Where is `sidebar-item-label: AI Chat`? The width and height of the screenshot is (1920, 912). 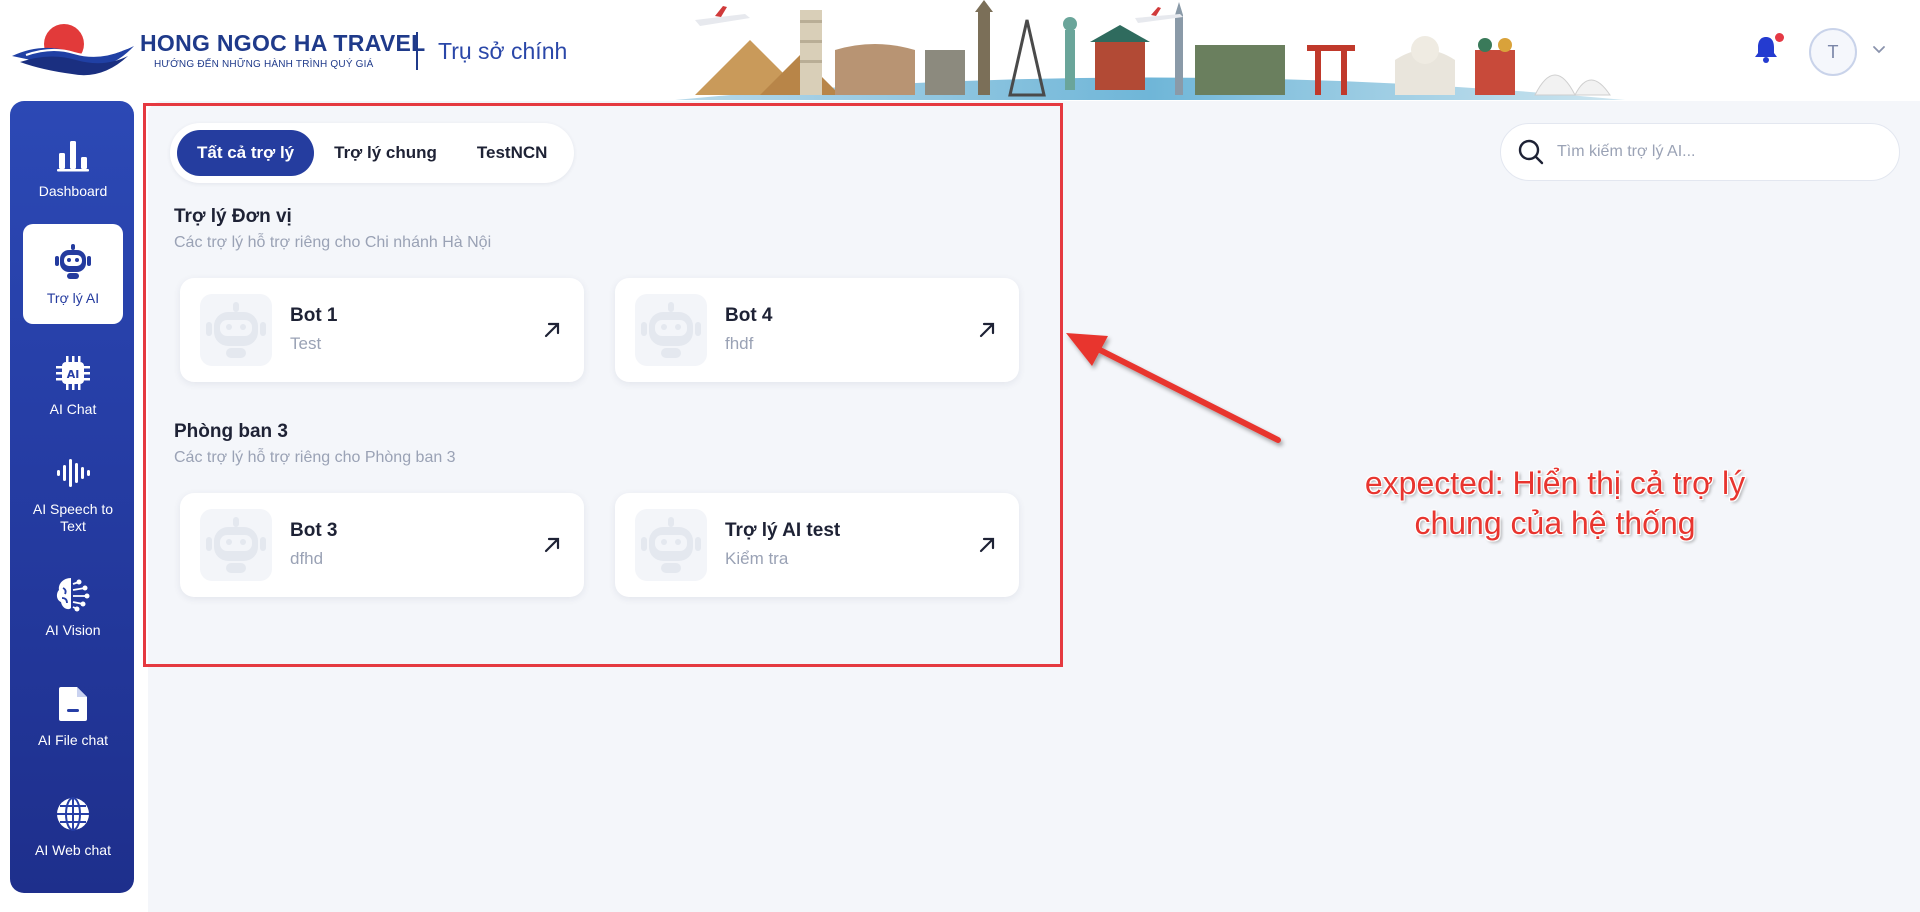 sidebar-item-label: AI Chat is located at coordinates (73, 408).